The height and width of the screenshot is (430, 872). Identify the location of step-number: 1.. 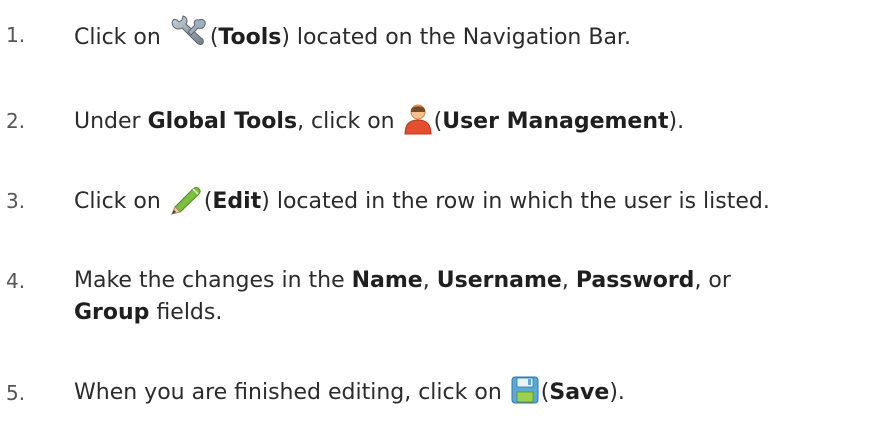
(16, 35).